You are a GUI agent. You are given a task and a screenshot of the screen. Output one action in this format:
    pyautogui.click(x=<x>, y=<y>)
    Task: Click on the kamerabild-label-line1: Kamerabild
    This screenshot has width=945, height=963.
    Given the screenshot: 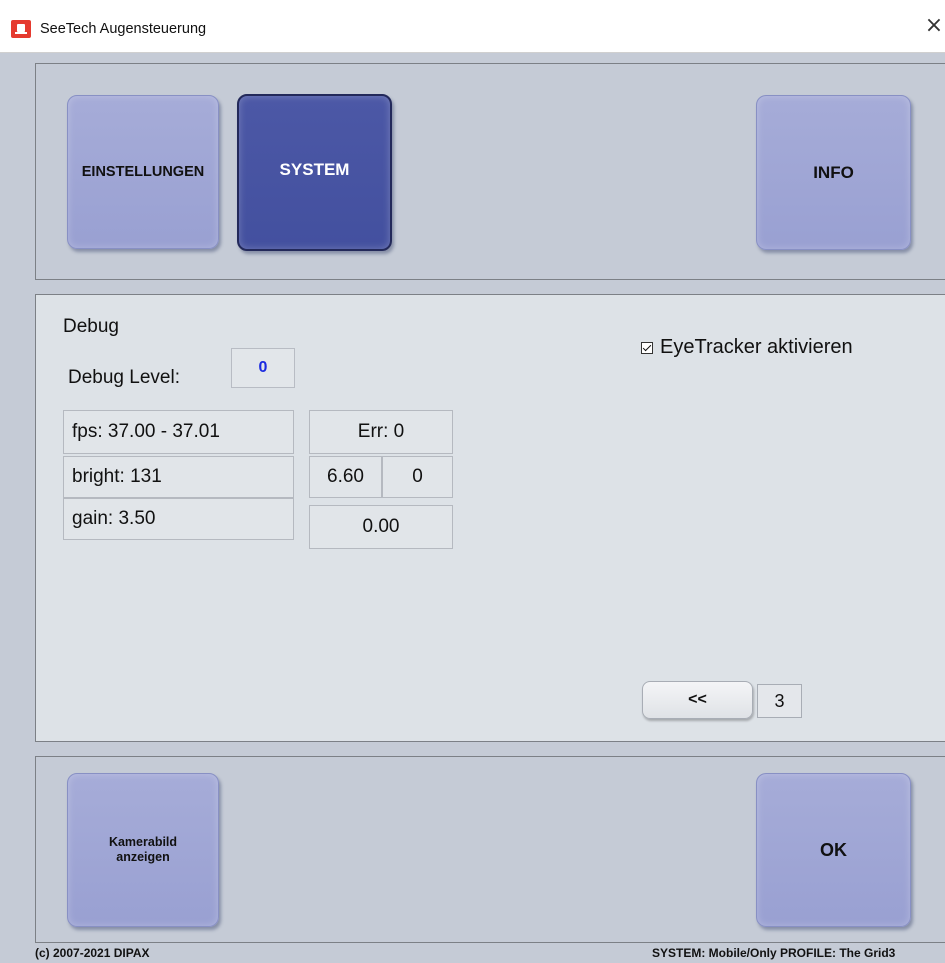 What is the action you would take?
    pyautogui.click(x=143, y=842)
    